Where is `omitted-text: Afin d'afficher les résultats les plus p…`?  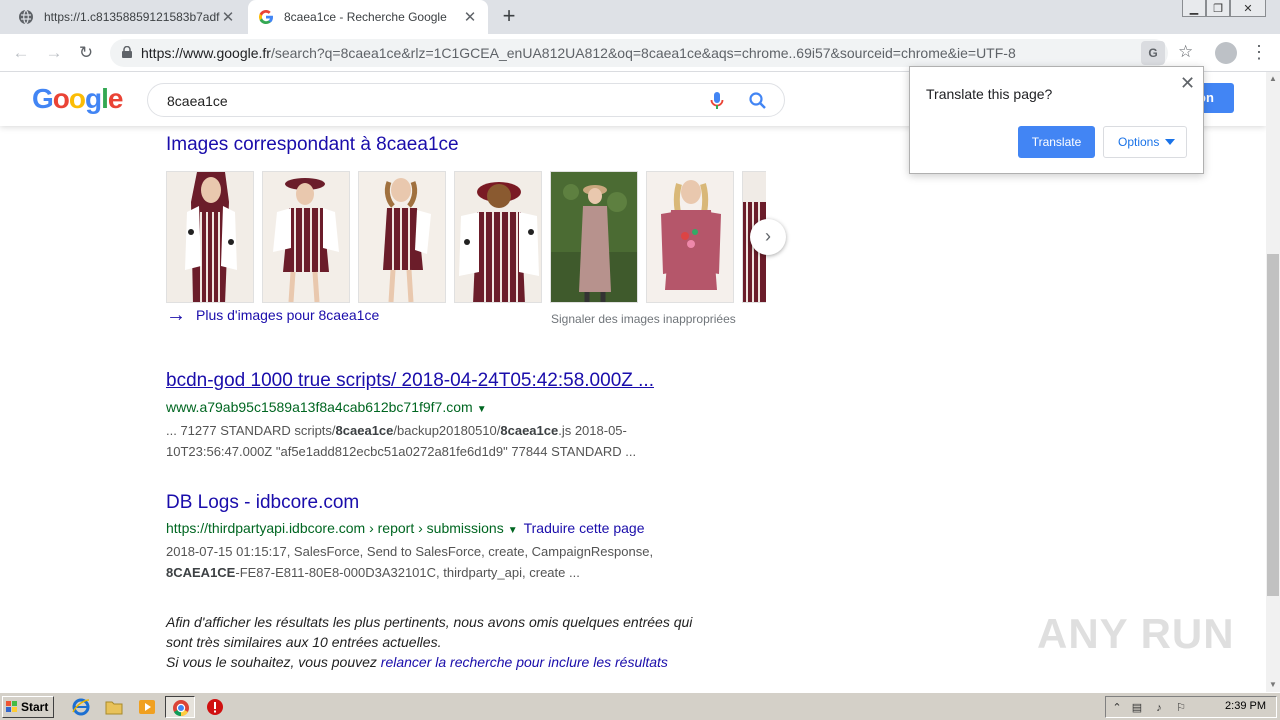
omitted-text: Afin d'afficher les résultats les plus p… is located at coordinates (429, 622).